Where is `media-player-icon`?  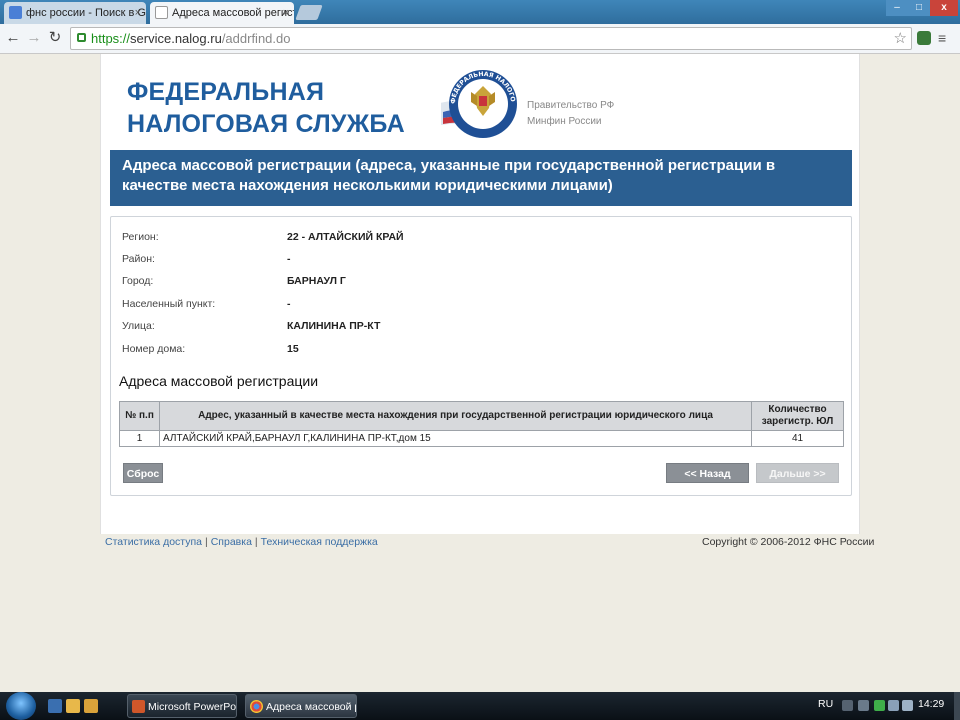 media-player-icon is located at coordinates (91, 706).